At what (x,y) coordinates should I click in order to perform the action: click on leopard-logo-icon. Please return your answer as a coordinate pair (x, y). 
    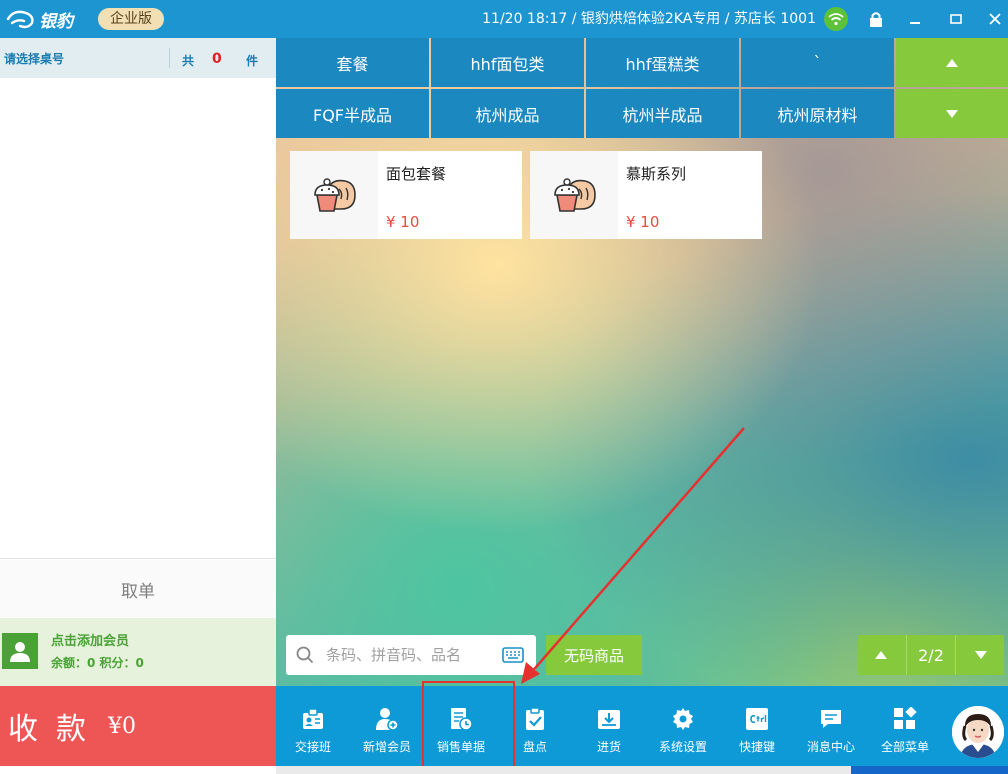
    Looking at the image, I should click on (20, 19).